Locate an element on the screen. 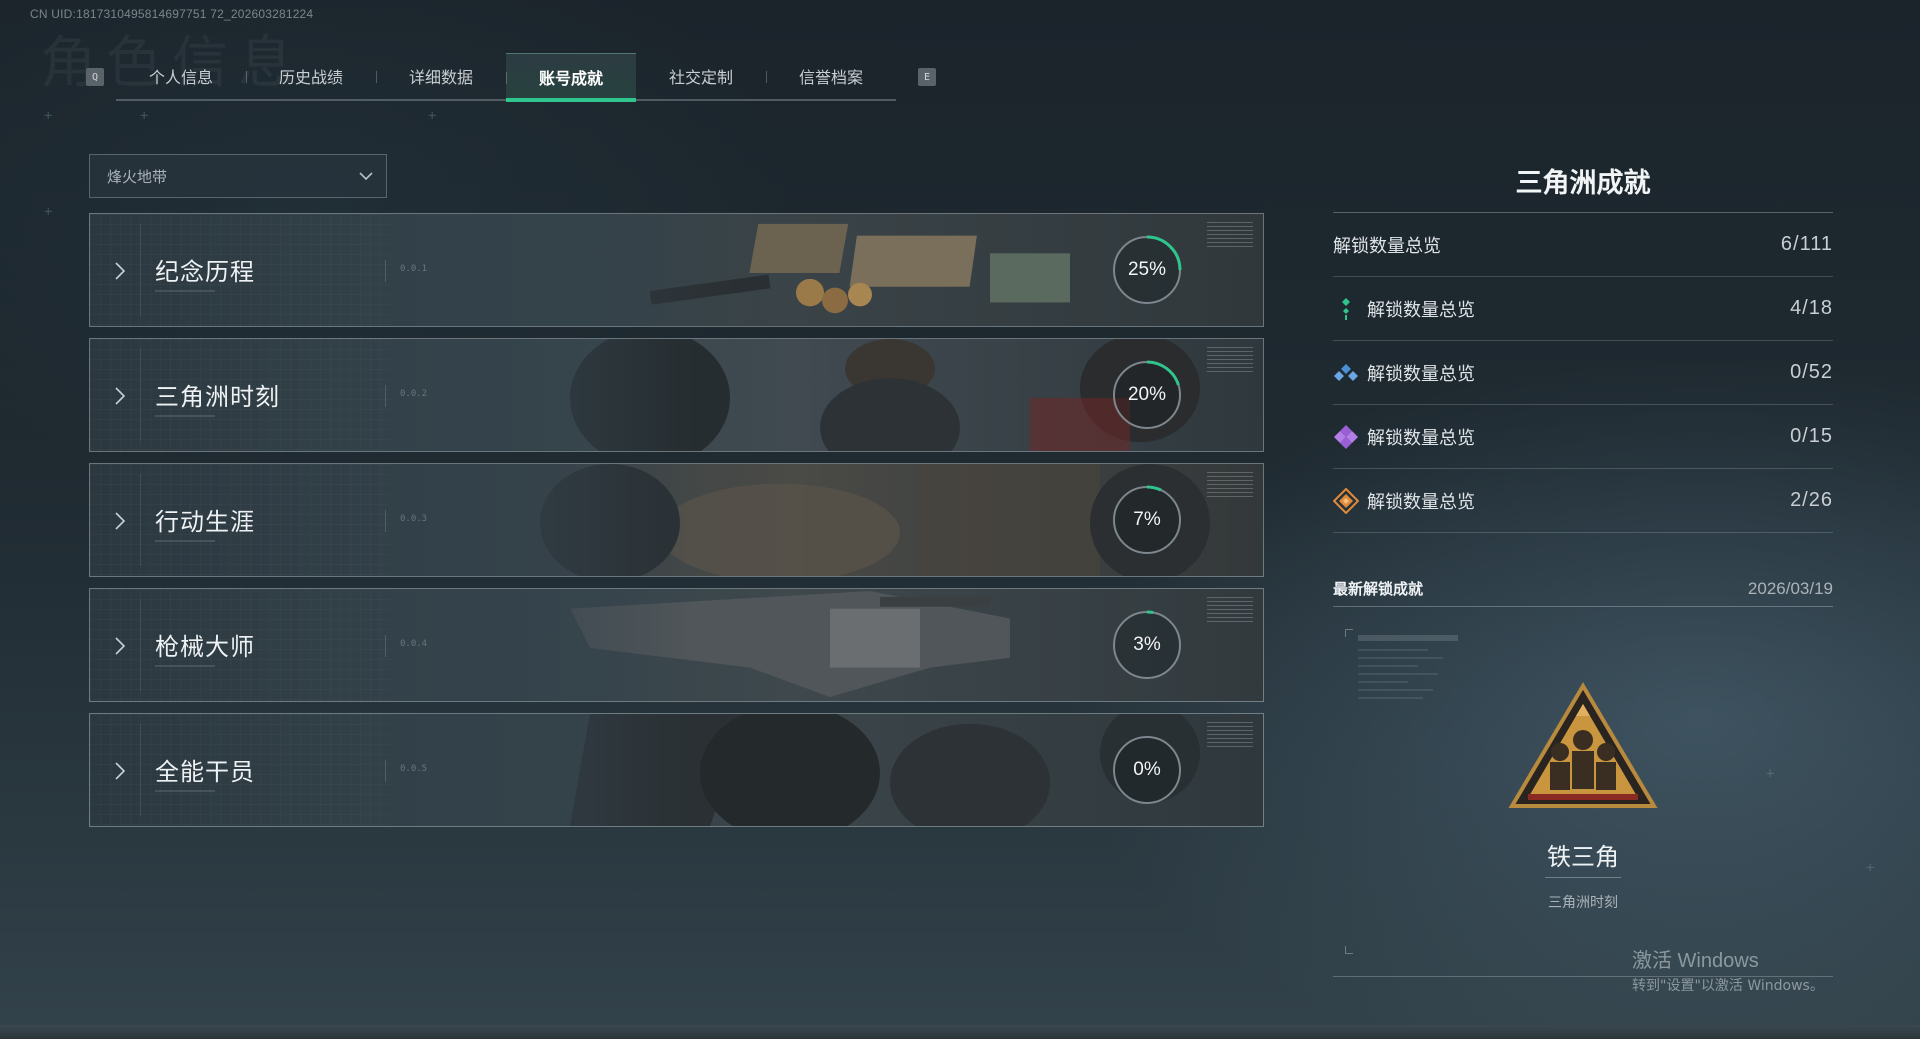 The image size is (1920, 1039). tab-list: 个人信息 历史战绩 详细数据 账号成就 社交定制 信誉档案 is located at coordinates (506, 77).